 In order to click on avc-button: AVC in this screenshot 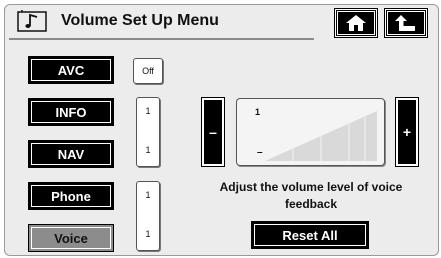, I will do `click(71, 70)`.